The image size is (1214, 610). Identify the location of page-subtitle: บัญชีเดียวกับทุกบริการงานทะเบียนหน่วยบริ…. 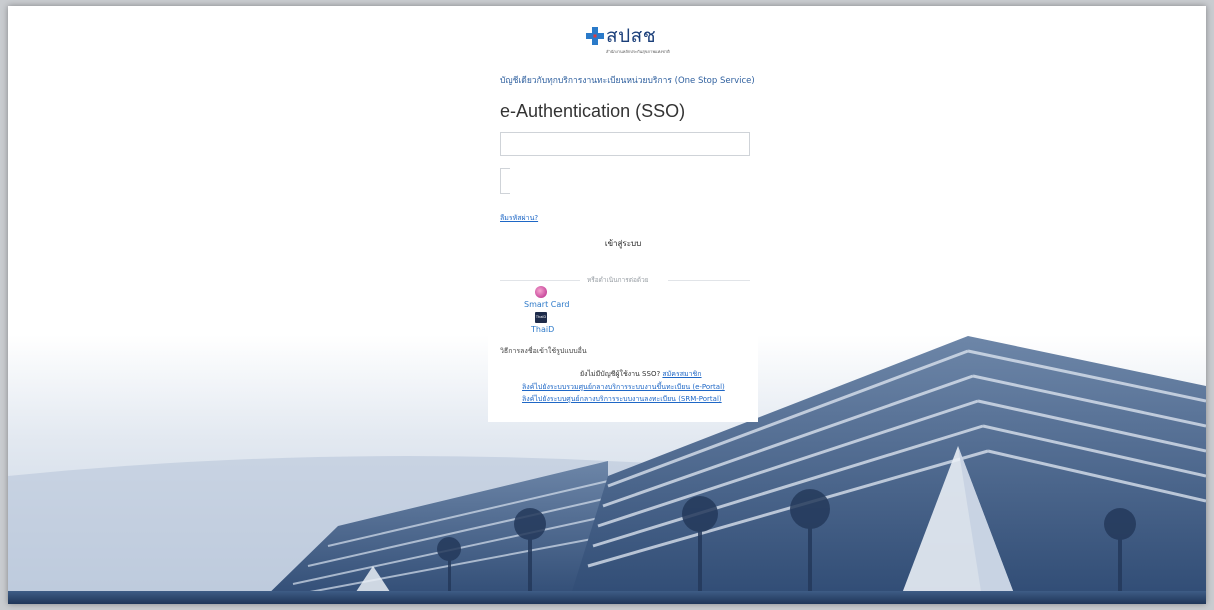
(627, 81).